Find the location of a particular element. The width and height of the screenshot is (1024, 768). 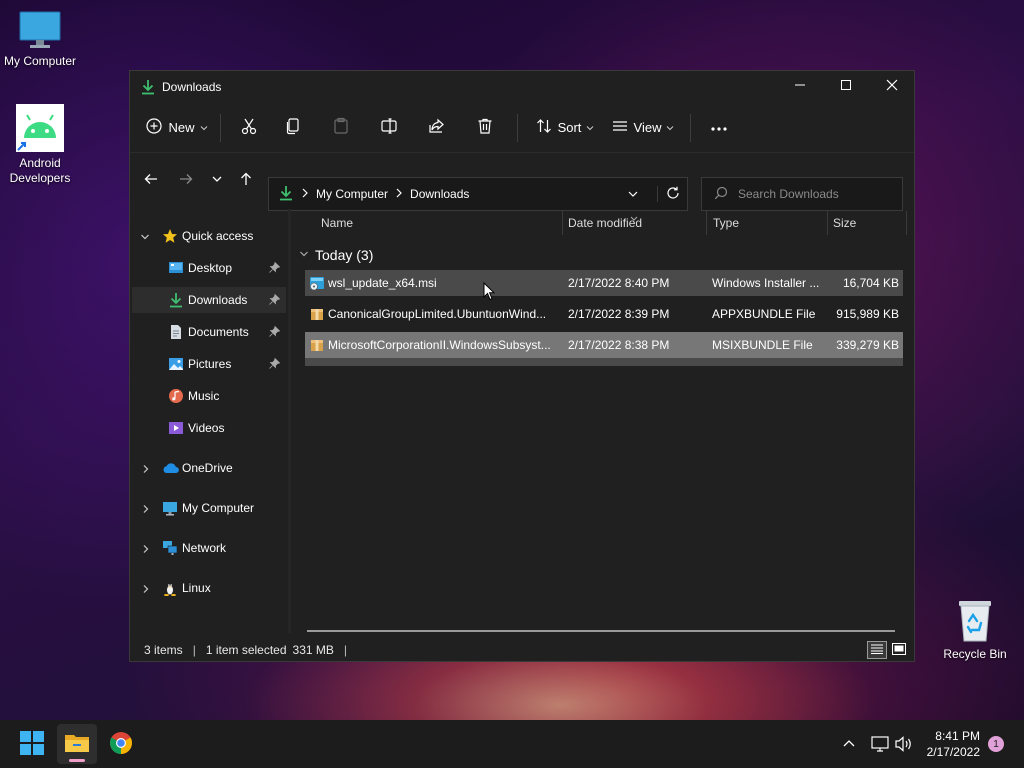

sidebar-item-linux: Linux is located at coordinates (209, 588).